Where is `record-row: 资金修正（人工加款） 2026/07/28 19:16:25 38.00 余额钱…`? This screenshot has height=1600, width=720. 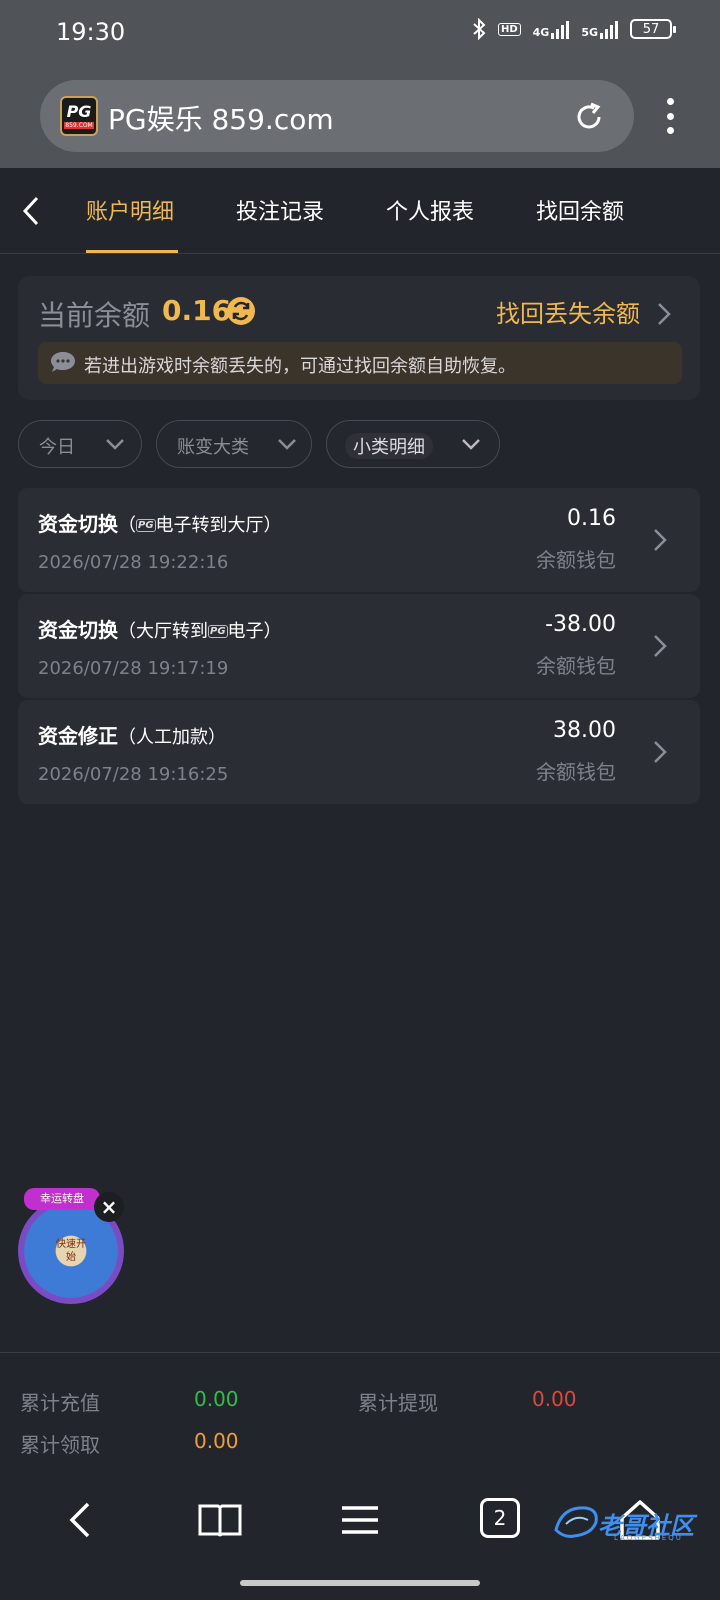
record-row: 资金修正（人工加款） 2026/07/28 19:16:25 38.00 余额钱… is located at coordinates (359, 752).